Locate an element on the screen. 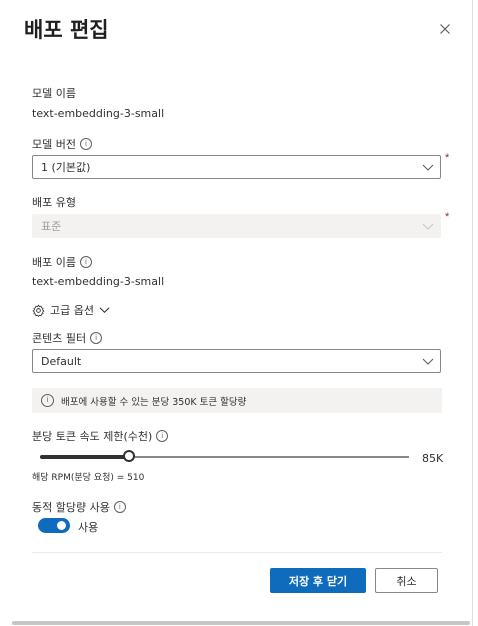  deployment-name-value: text-embedding-3-small is located at coordinates (98, 281).